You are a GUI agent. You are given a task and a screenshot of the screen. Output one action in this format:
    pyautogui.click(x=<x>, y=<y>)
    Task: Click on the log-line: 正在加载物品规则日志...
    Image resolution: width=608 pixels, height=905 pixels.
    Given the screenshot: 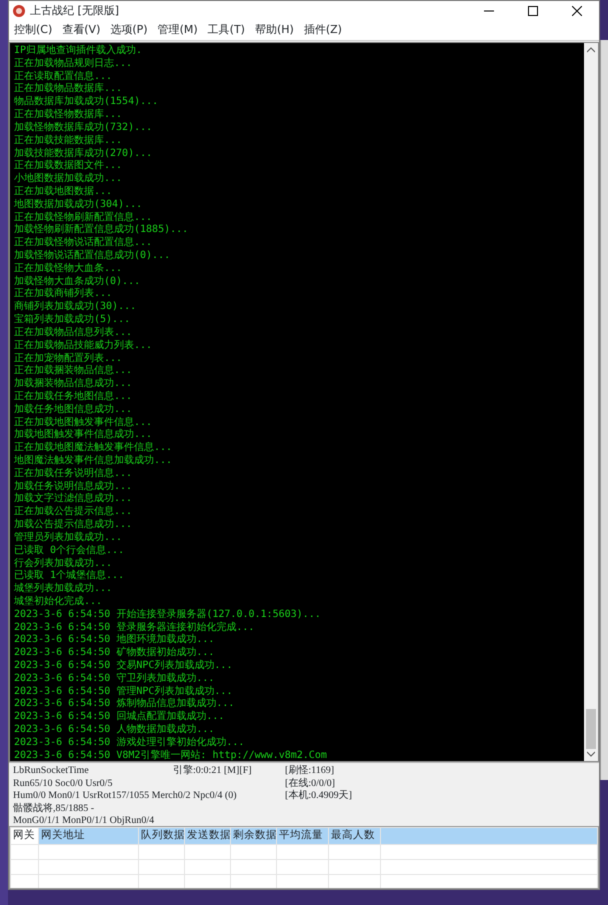 What is the action you would take?
    pyautogui.click(x=74, y=64)
    